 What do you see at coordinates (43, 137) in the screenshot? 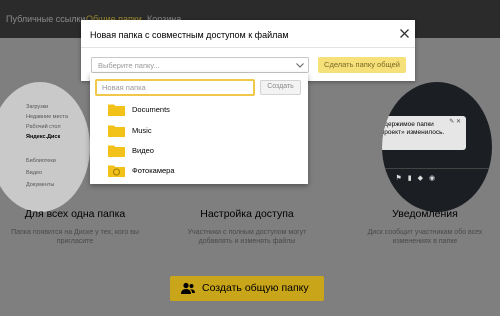
I see `illustration-list-item: Яндекс.Диск` at bounding box center [43, 137].